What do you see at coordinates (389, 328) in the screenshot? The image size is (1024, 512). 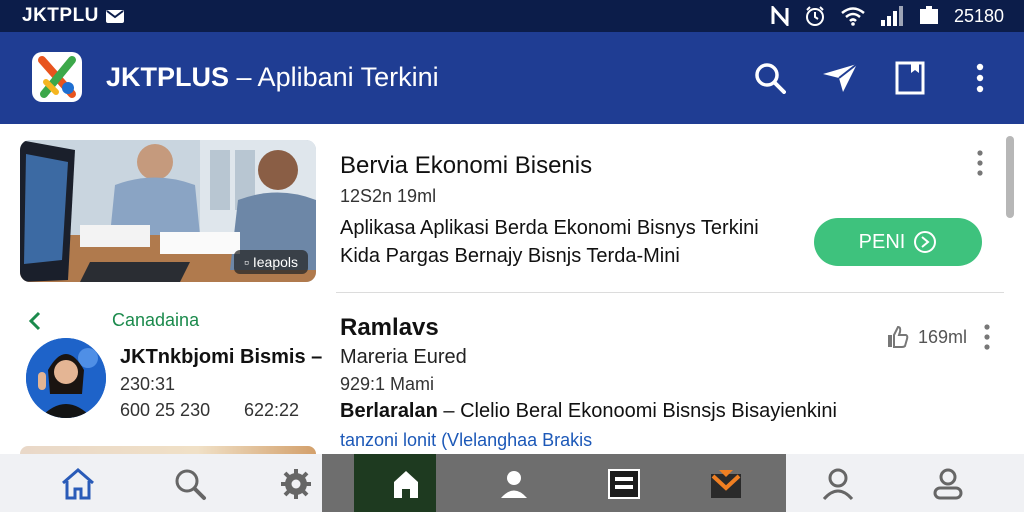 I see `article-title: Ramlavs` at bounding box center [389, 328].